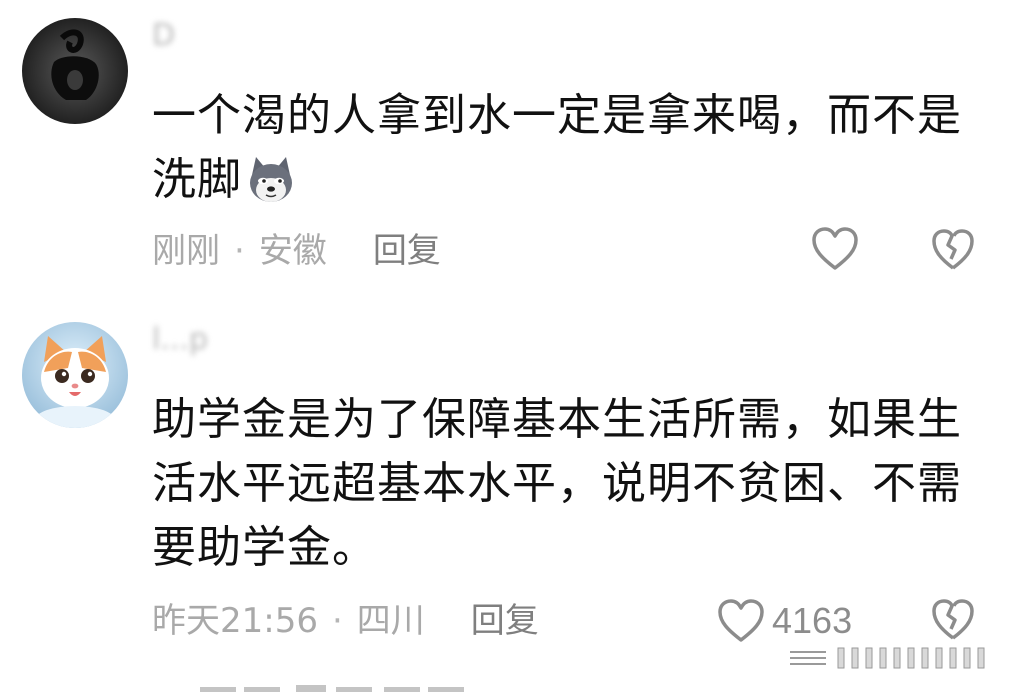 Image resolution: width=1020 pixels, height=692 pixels. I want to click on comment-text-line: 一个渴的人拿到水一定是拿来喝，而不是, so click(557, 115).